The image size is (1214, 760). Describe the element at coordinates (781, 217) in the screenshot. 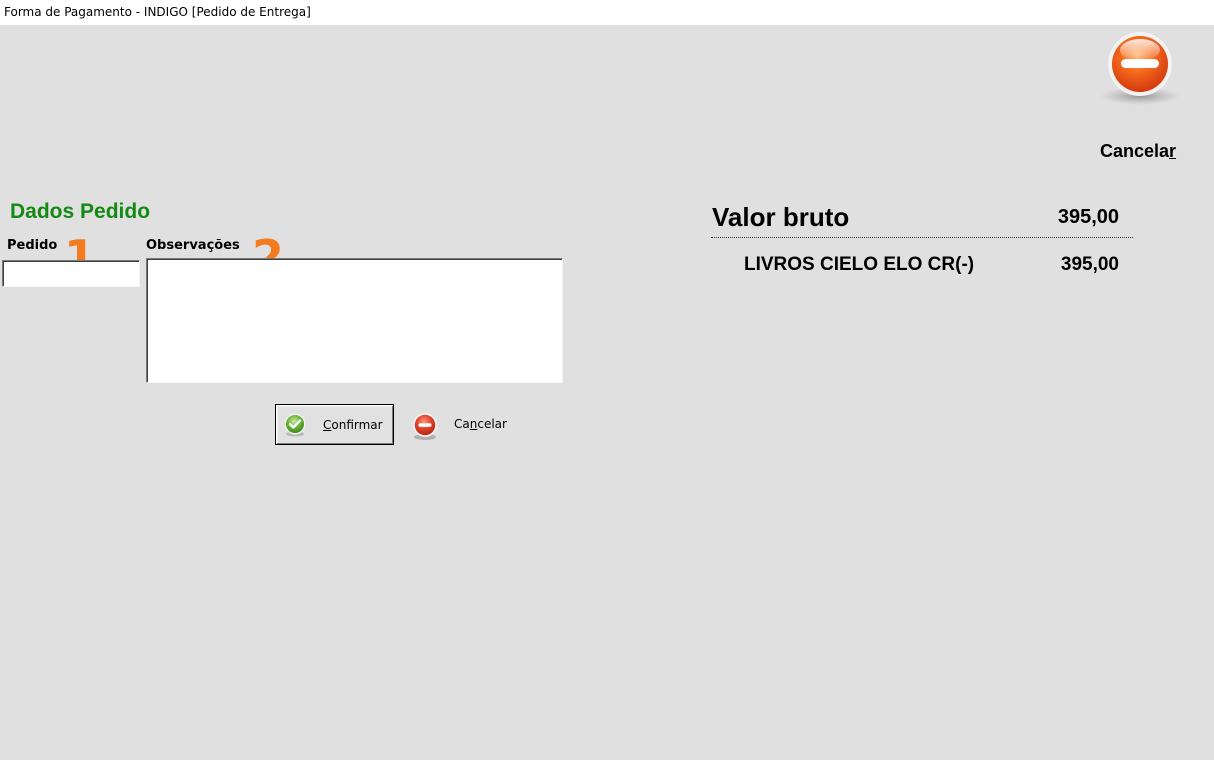

I see `valor-bruto-label: Valor bruto` at that location.